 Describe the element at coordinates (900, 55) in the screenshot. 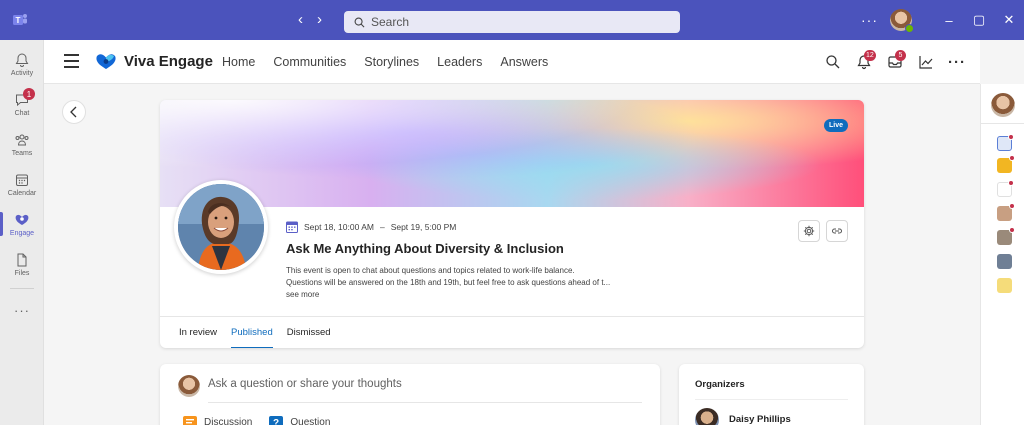

I see `inbox-badge: 5` at that location.